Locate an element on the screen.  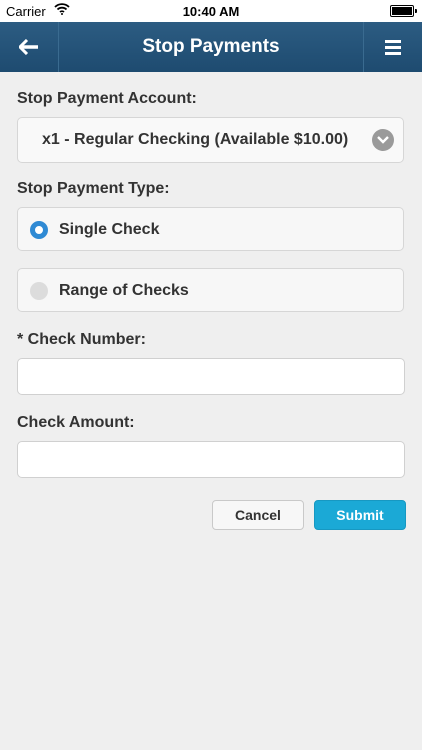
radio-label-single-check: Single Check is located at coordinates (109, 229).